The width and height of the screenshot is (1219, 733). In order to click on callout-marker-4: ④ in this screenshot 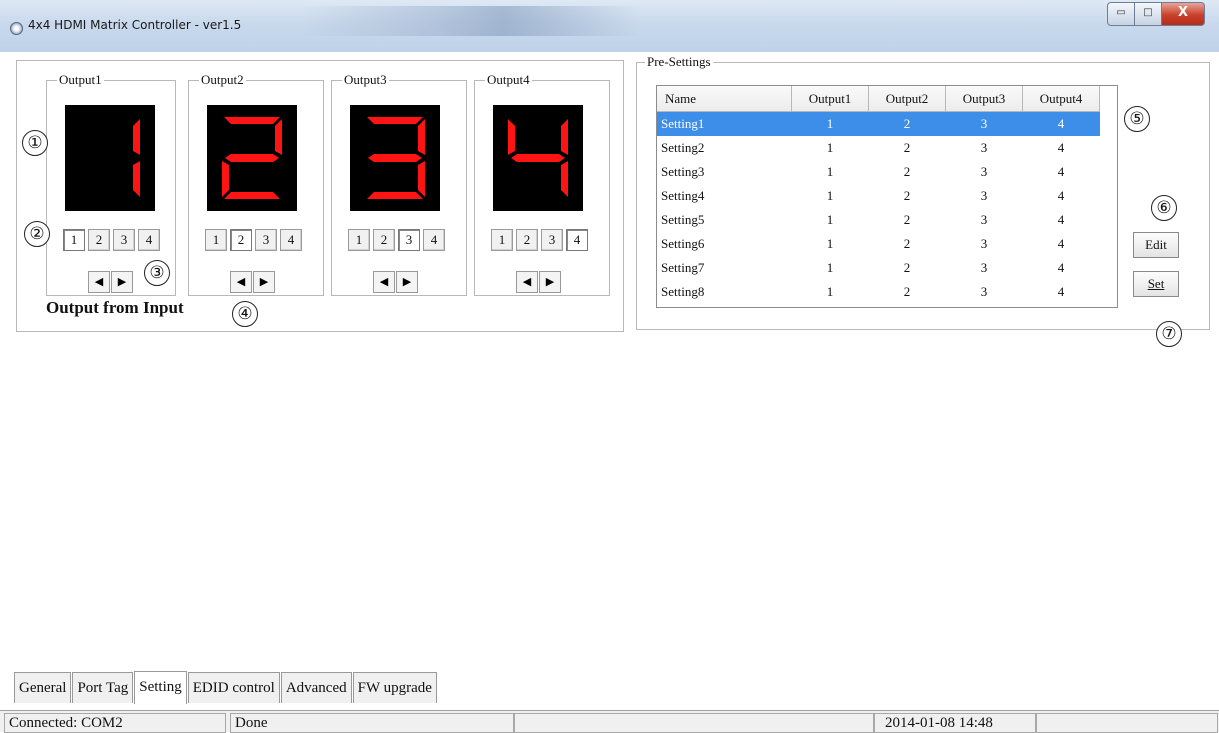, I will do `click(245, 314)`.